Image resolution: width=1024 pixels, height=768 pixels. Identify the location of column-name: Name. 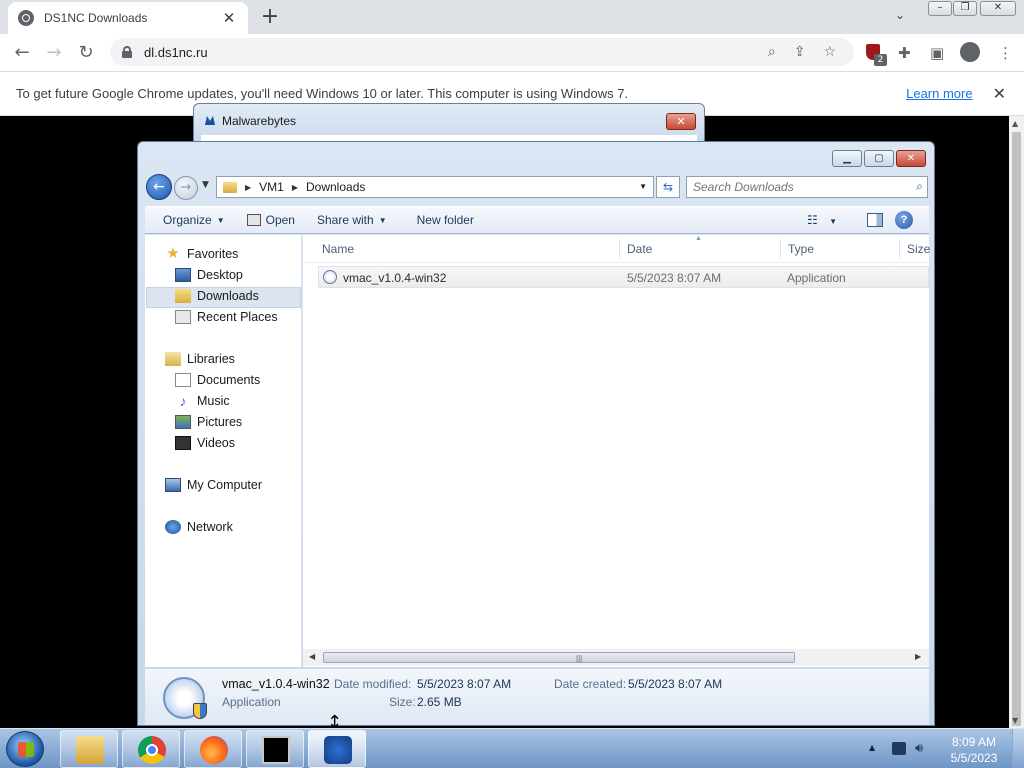
(338, 249).